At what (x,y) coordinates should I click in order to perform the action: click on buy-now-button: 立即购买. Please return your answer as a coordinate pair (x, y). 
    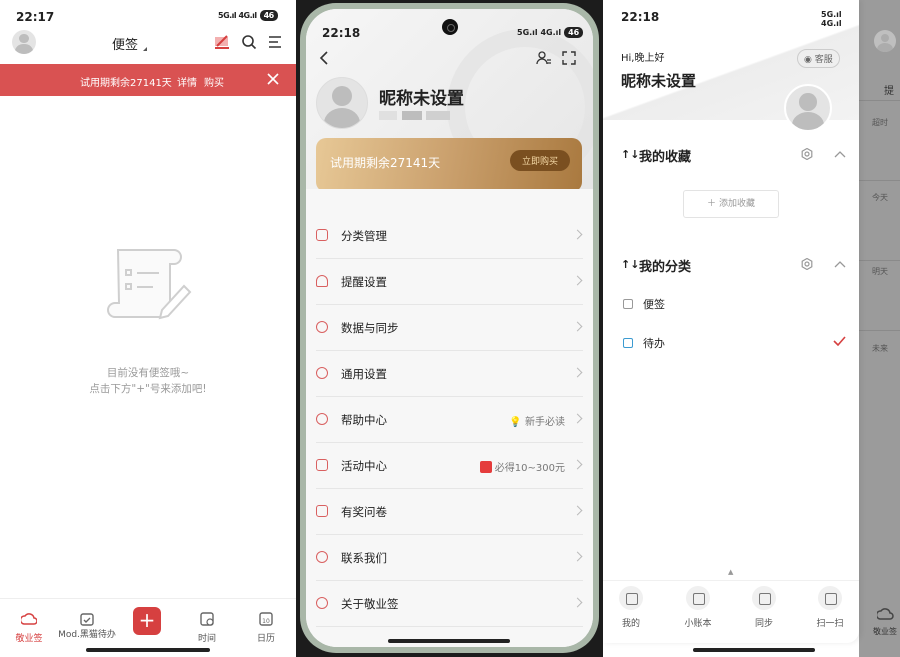
    Looking at the image, I should click on (539, 160).